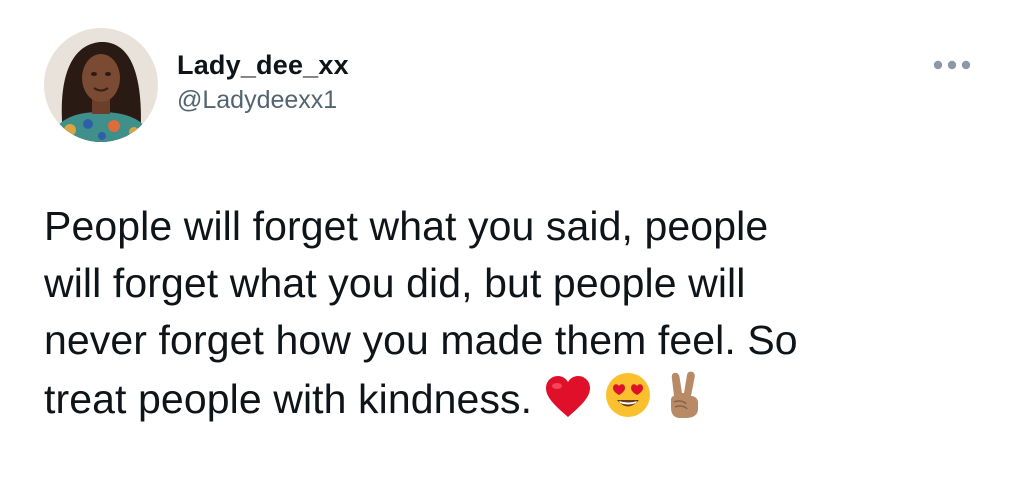 The width and height of the screenshot is (1024, 494). I want to click on tweet-text-line: never forget how you made them feel. So, so click(421, 340).